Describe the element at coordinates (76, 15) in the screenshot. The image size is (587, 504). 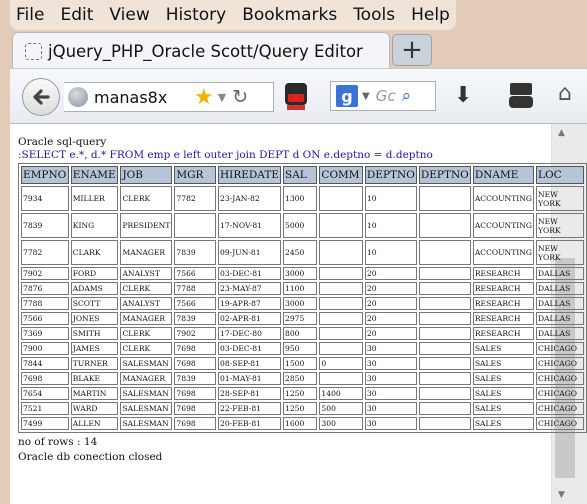
I see `menu-edit: Edit` at that location.